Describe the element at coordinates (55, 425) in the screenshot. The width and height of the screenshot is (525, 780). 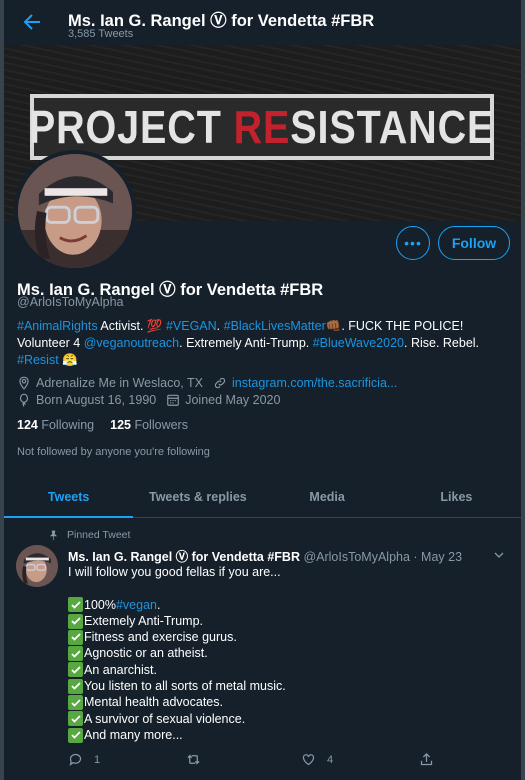
I see `following-link: 124 Following` at that location.